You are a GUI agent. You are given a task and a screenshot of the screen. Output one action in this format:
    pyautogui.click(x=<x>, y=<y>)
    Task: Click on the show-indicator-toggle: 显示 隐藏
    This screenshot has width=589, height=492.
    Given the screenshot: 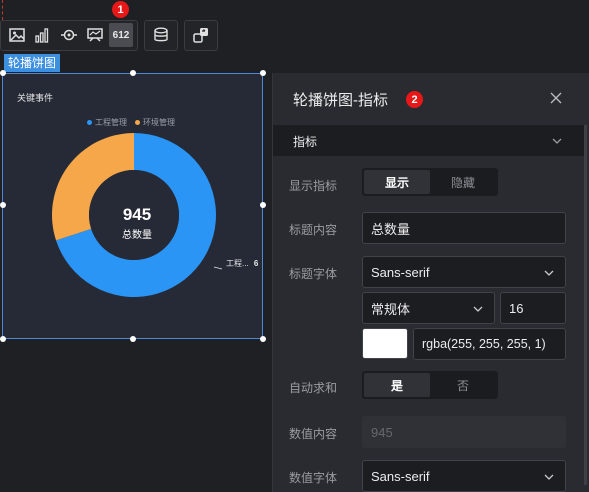 What is the action you would take?
    pyautogui.click(x=430, y=182)
    